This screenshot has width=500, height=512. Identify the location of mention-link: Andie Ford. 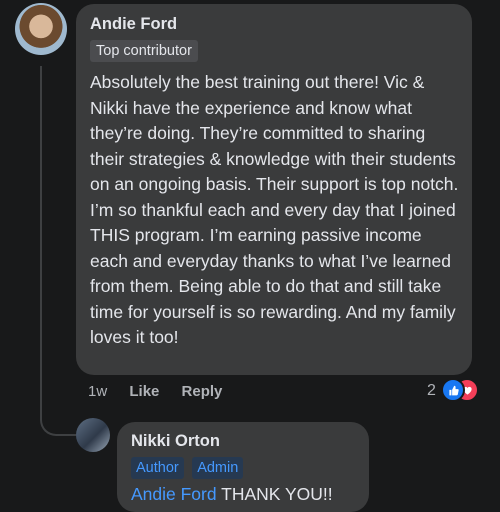
(174, 494).